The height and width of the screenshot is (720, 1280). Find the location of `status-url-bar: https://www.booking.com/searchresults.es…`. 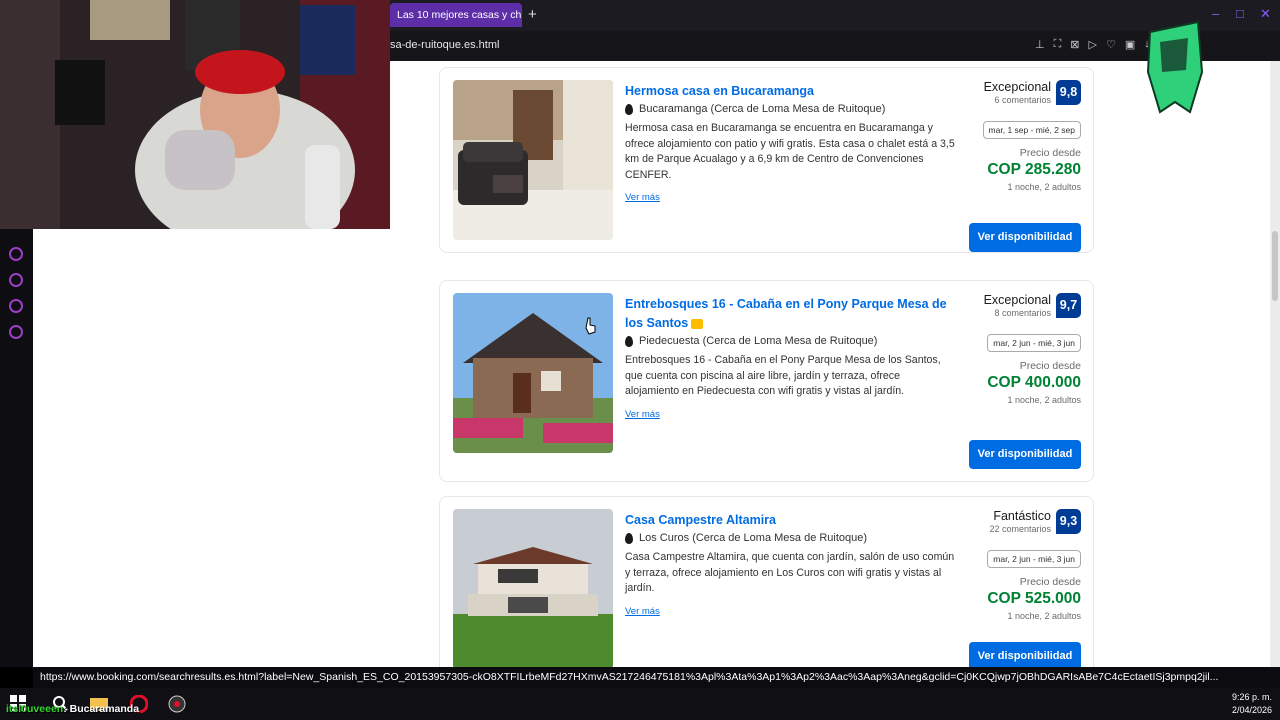

status-url-bar: https://www.booking.com/searchresults.es… is located at coordinates (656, 677).